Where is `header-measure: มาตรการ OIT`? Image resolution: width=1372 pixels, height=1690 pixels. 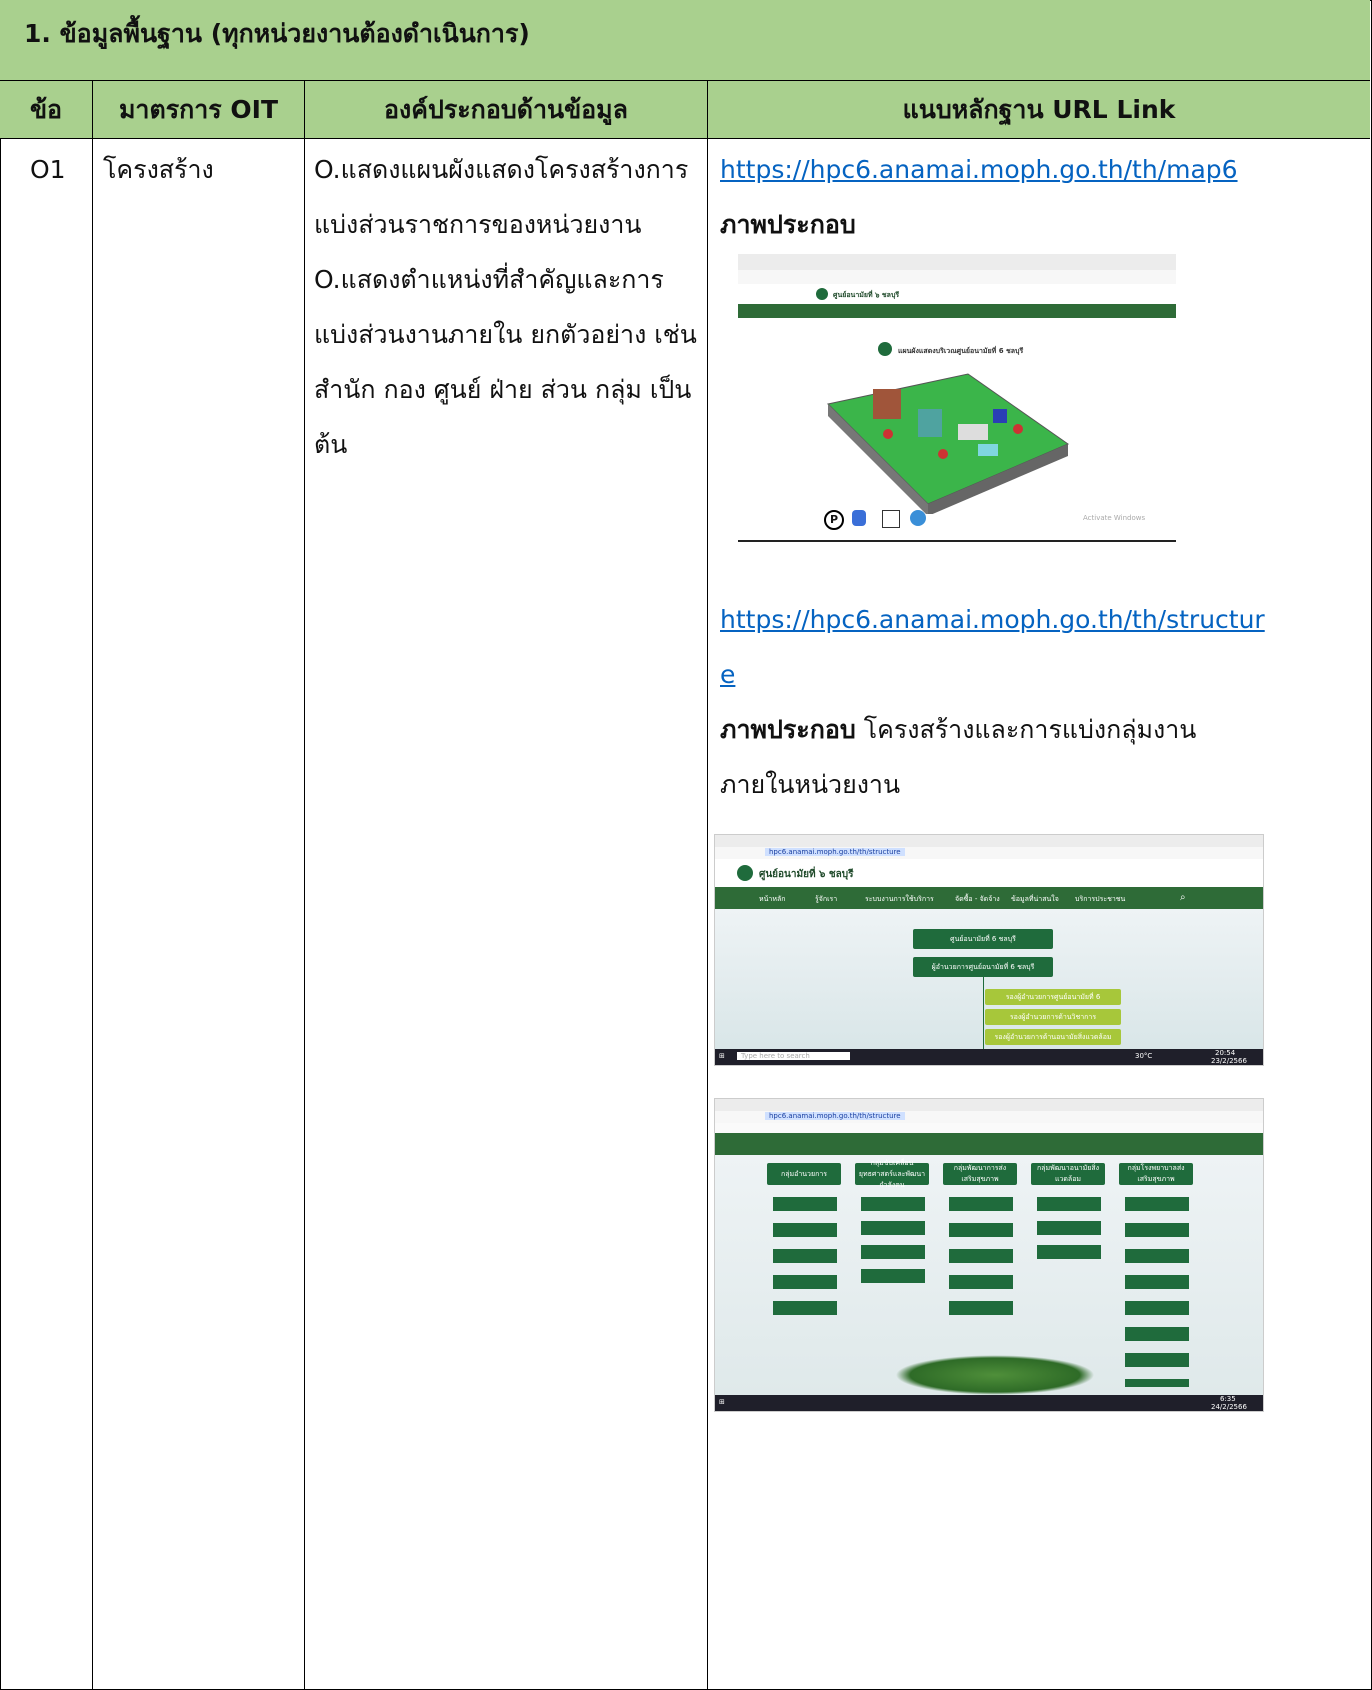
header-measure: มาตรการ OIT is located at coordinates (198, 110).